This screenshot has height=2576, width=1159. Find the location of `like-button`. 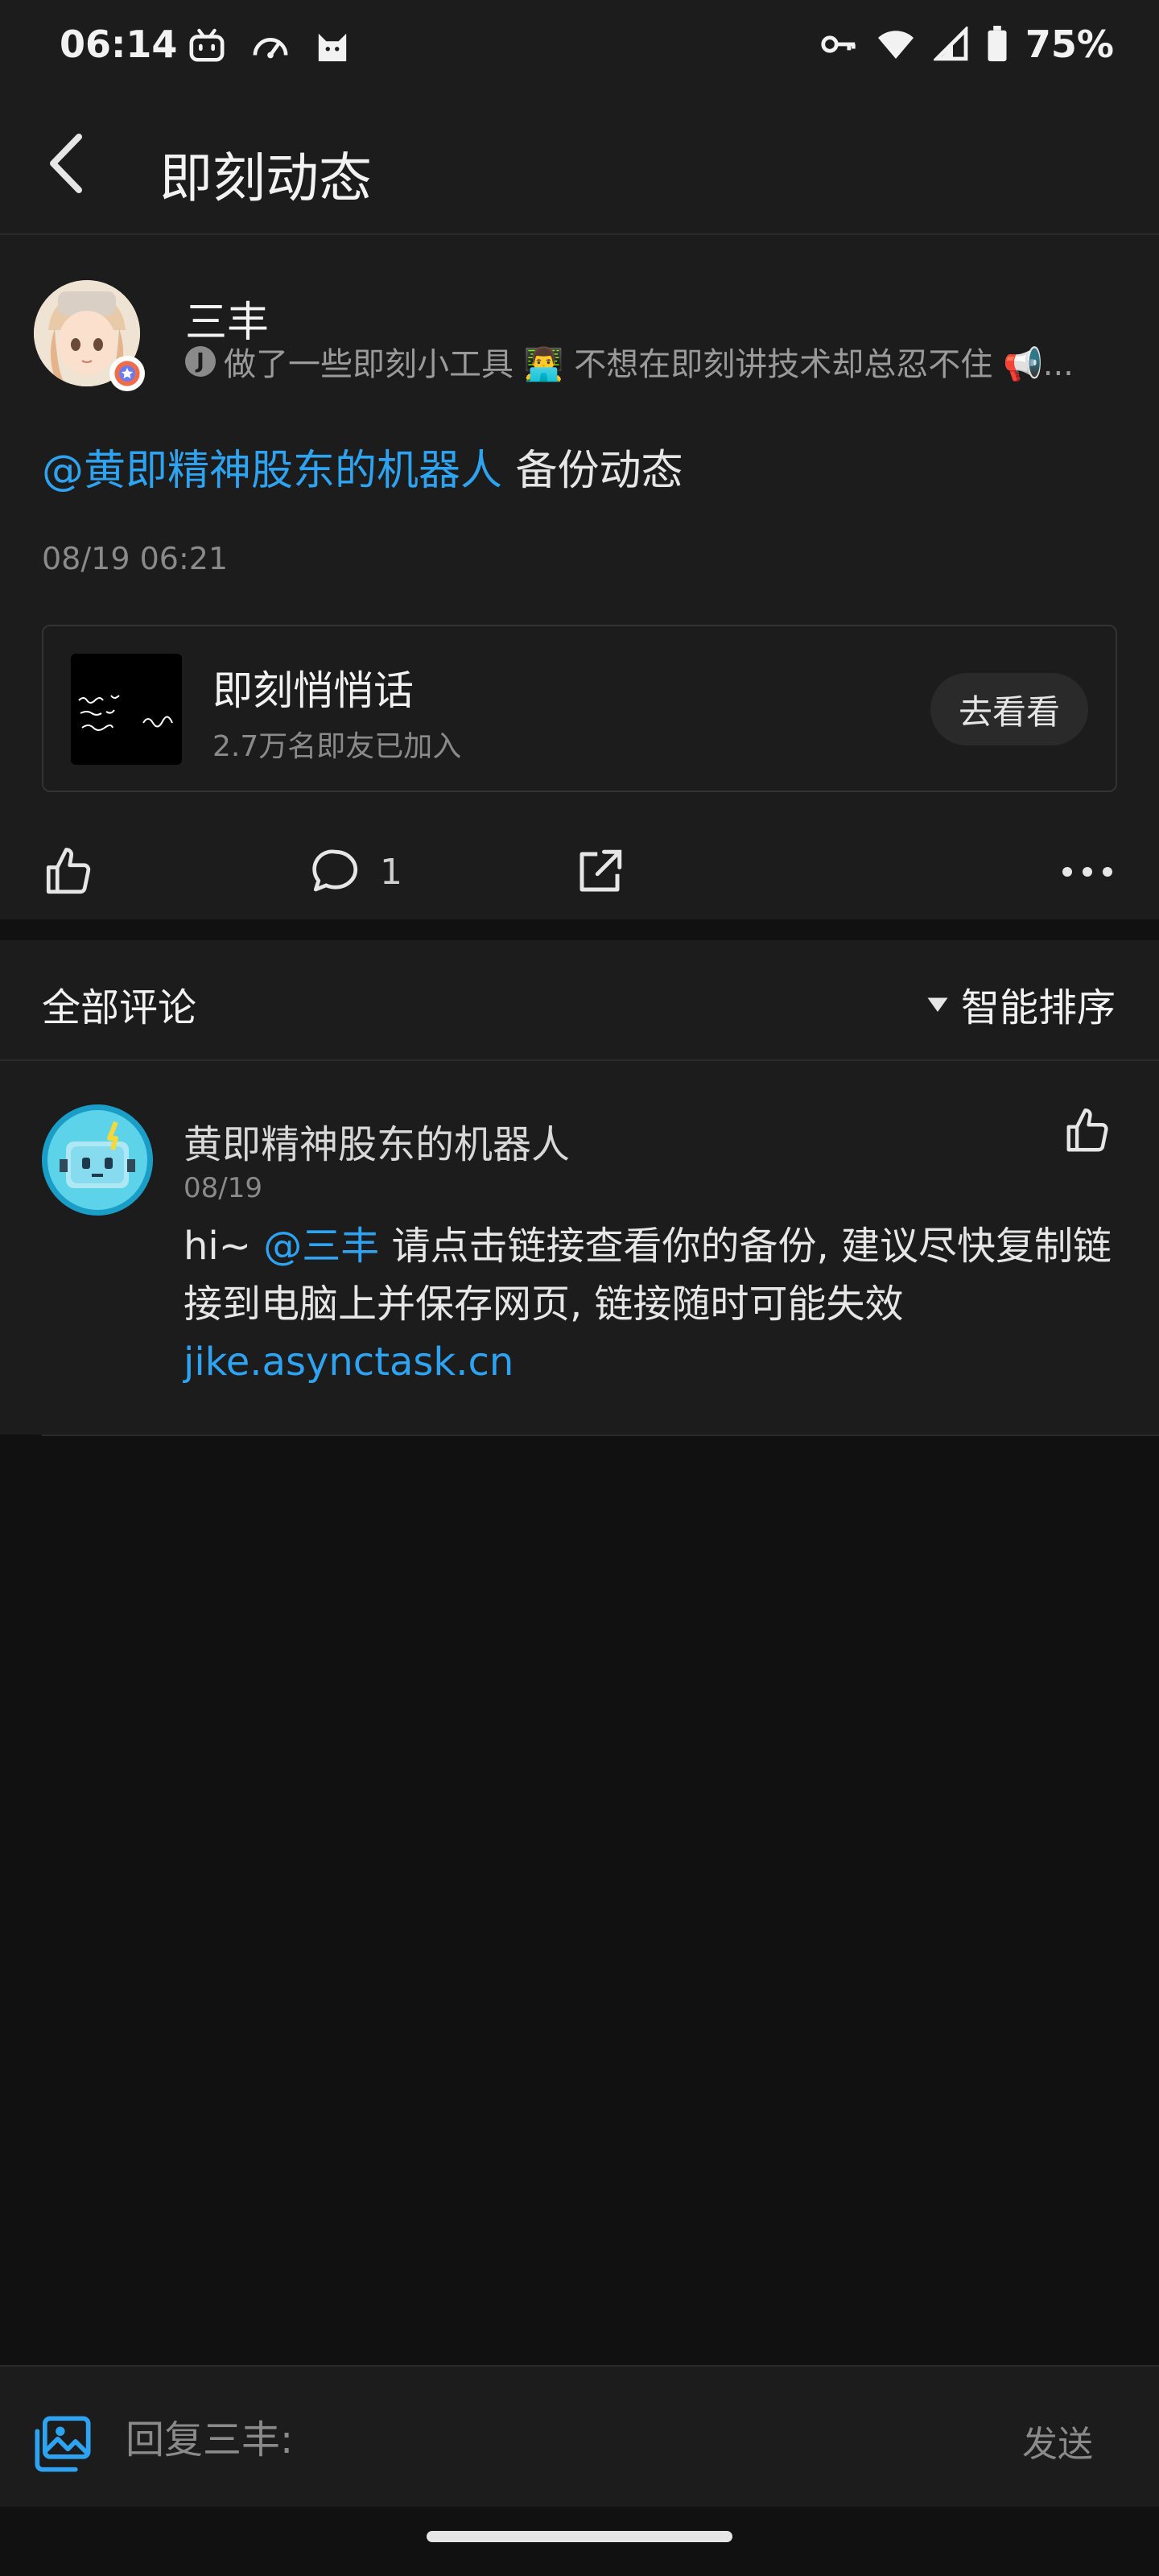

like-button is located at coordinates (68, 873).